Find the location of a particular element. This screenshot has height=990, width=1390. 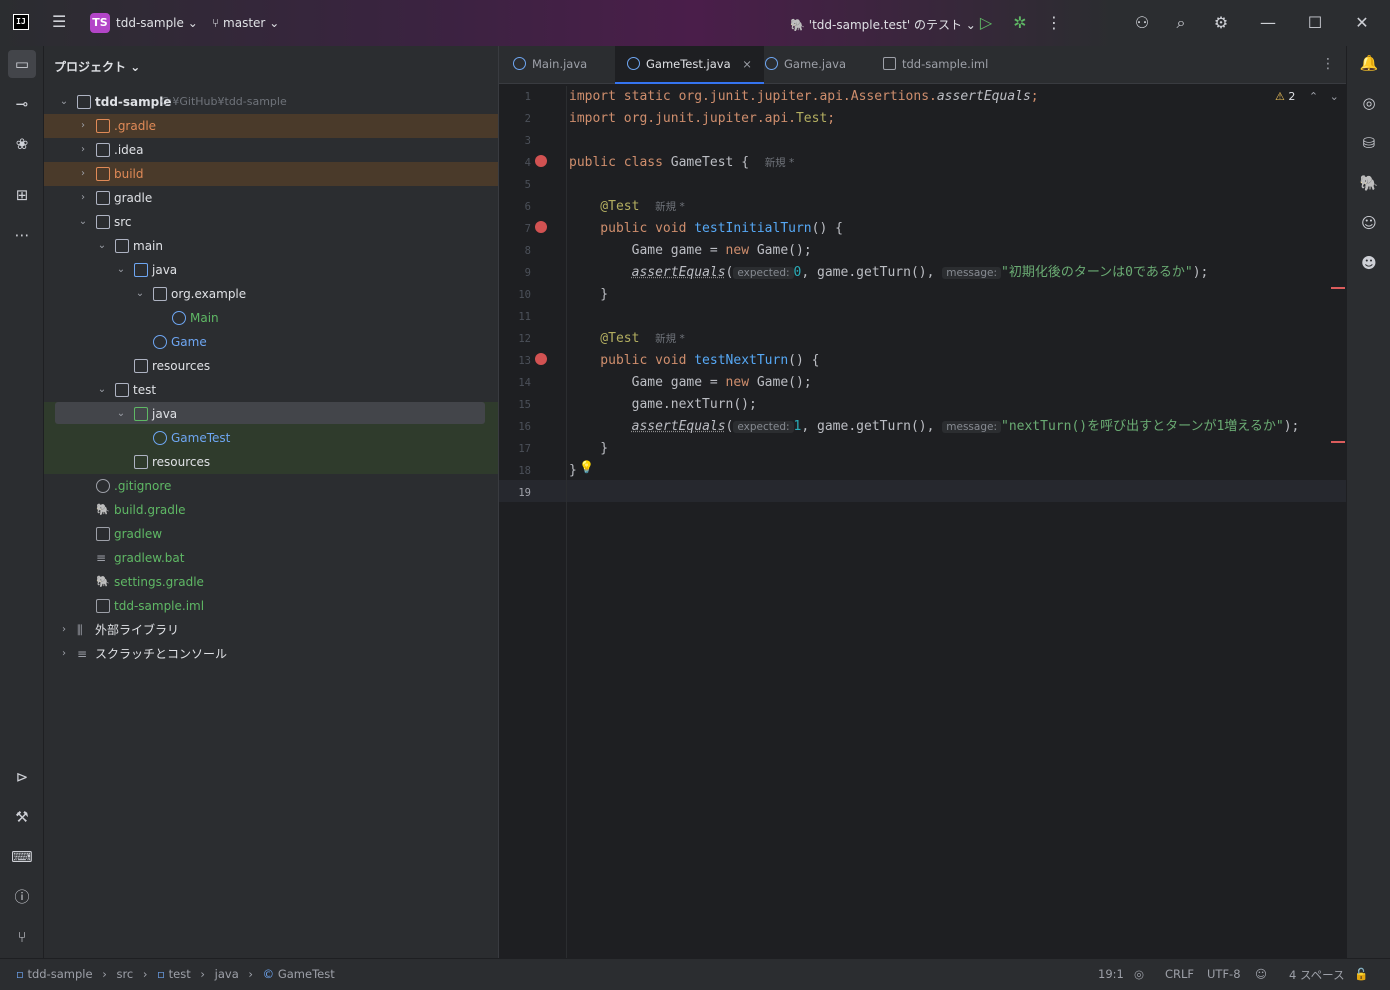

structure-icon: ⊞ is located at coordinates (22, 195).